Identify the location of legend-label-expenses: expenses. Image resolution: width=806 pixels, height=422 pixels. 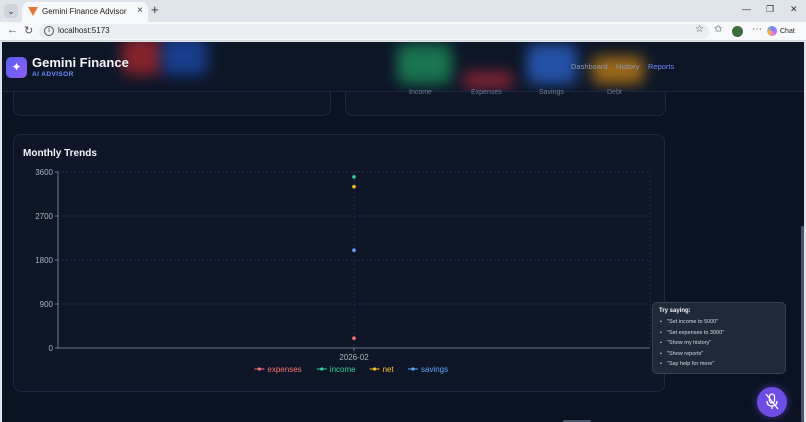
(284, 369).